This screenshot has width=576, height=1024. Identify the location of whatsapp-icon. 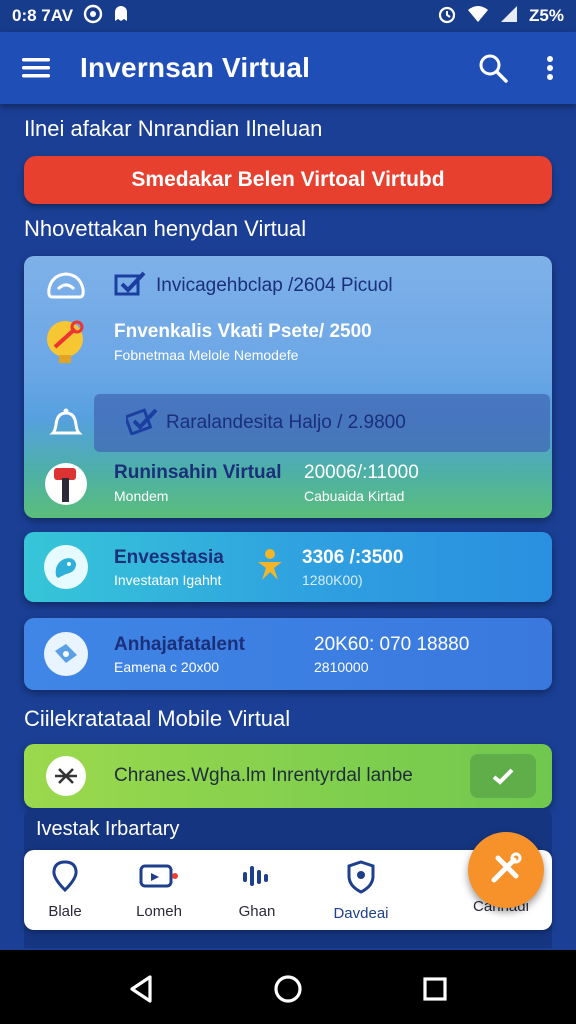
(93, 16).